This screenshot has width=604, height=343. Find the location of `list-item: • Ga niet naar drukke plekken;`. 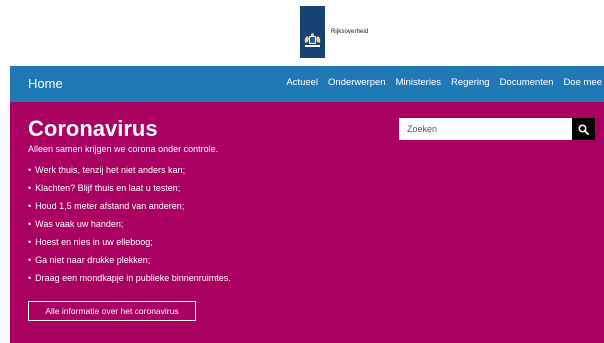

list-item: • Ga niet naar drukke plekken; is located at coordinates (129, 263).